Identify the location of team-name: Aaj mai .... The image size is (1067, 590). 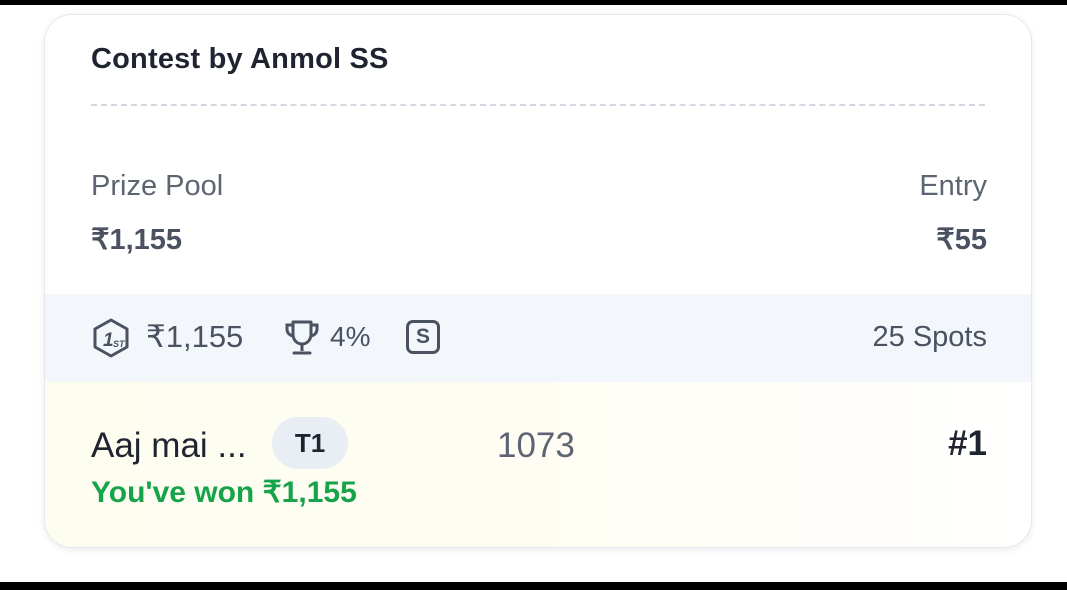
(169, 445).